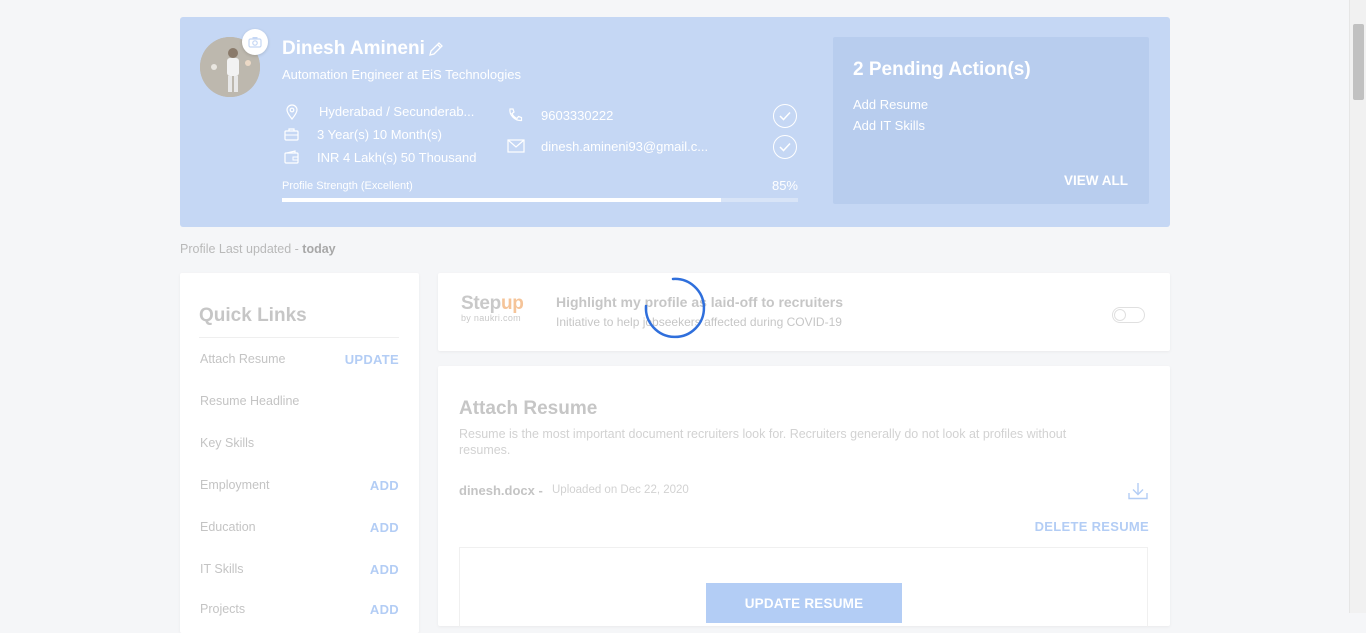 This screenshot has height=633, width=1366. What do you see at coordinates (512, 303) in the screenshot?
I see `stepup-logo-up: up` at bounding box center [512, 303].